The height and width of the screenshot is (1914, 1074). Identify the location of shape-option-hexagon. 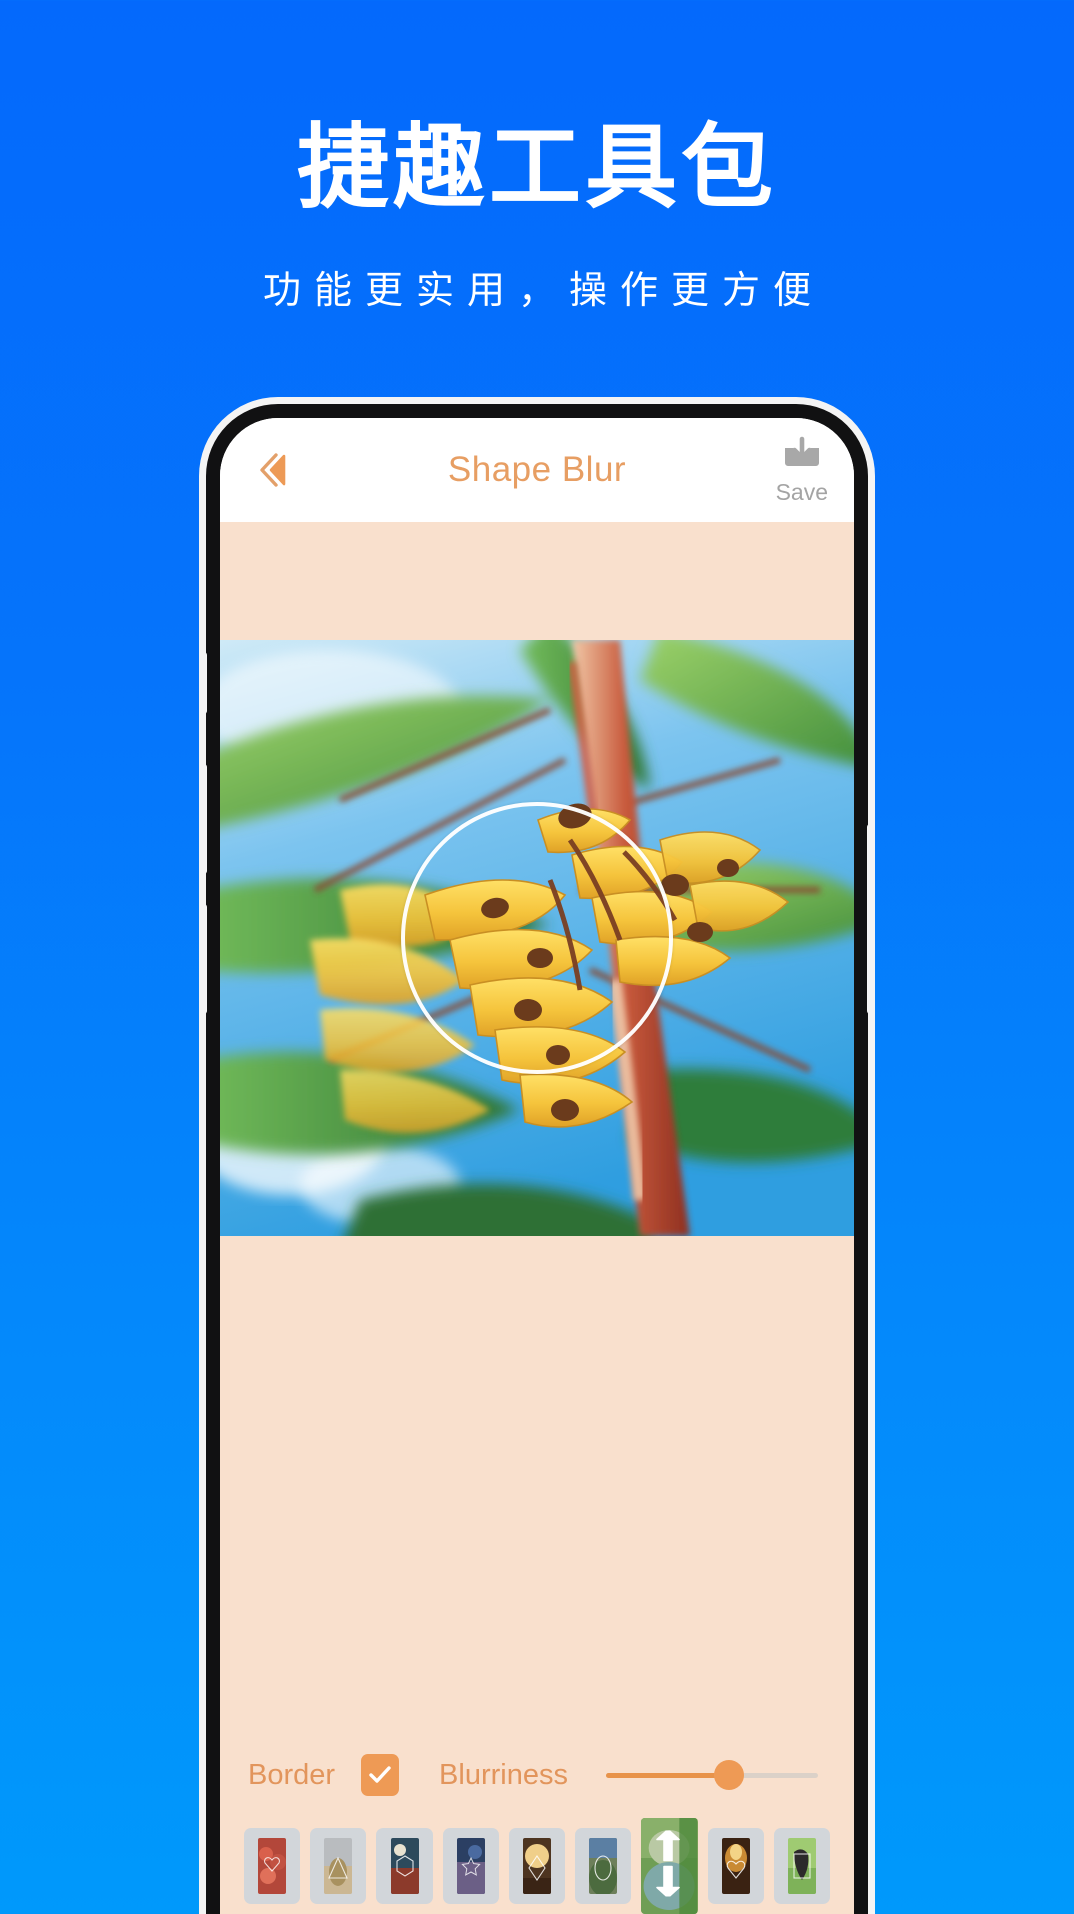
(404, 1866).